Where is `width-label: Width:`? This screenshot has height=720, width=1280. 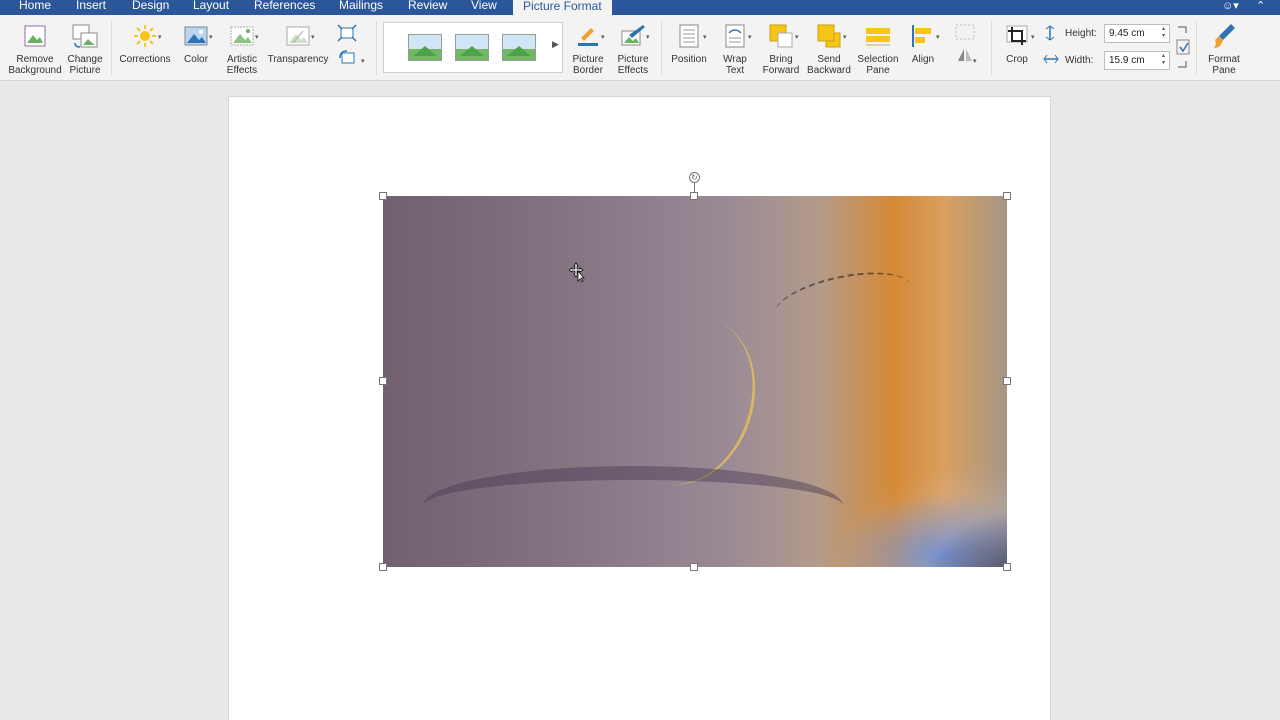
width-label: Width: is located at coordinates (1079, 60).